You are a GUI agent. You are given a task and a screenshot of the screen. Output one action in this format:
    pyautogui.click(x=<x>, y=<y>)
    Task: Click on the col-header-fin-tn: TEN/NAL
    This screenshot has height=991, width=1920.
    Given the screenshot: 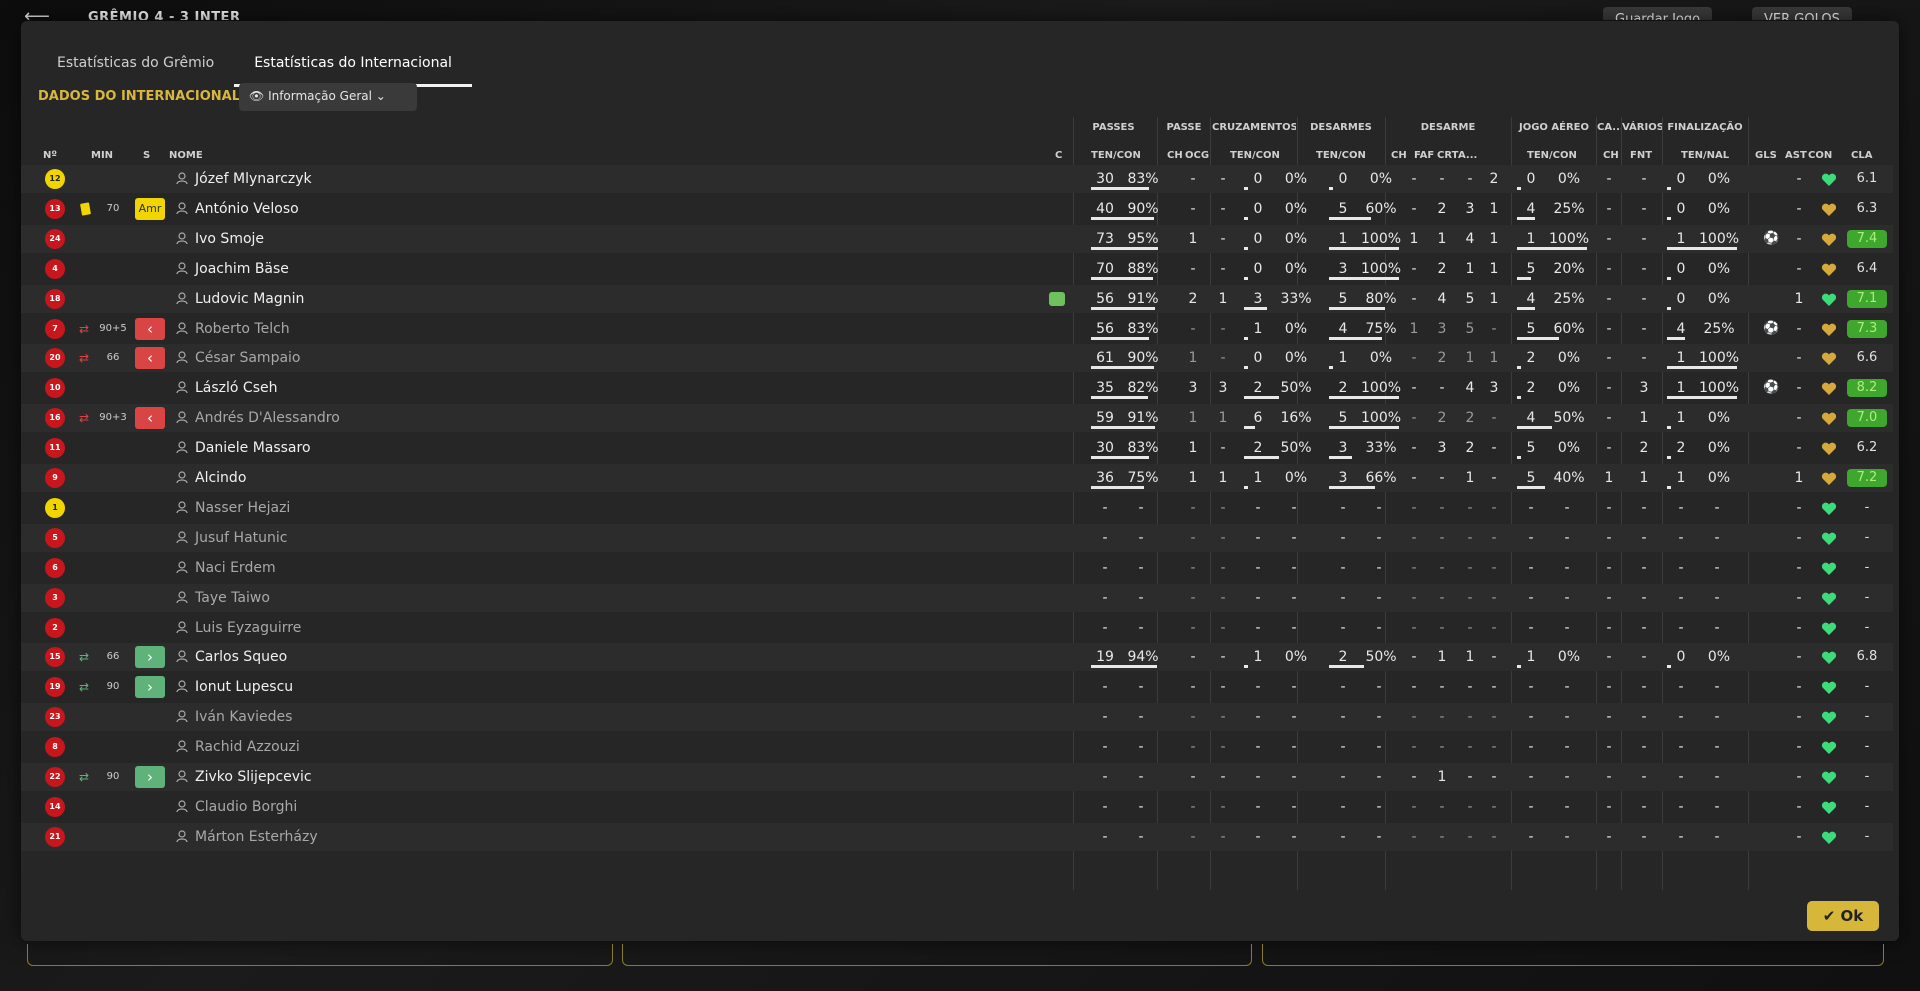 What is the action you would take?
    pyautogui.click(x=1705, y=156)
    